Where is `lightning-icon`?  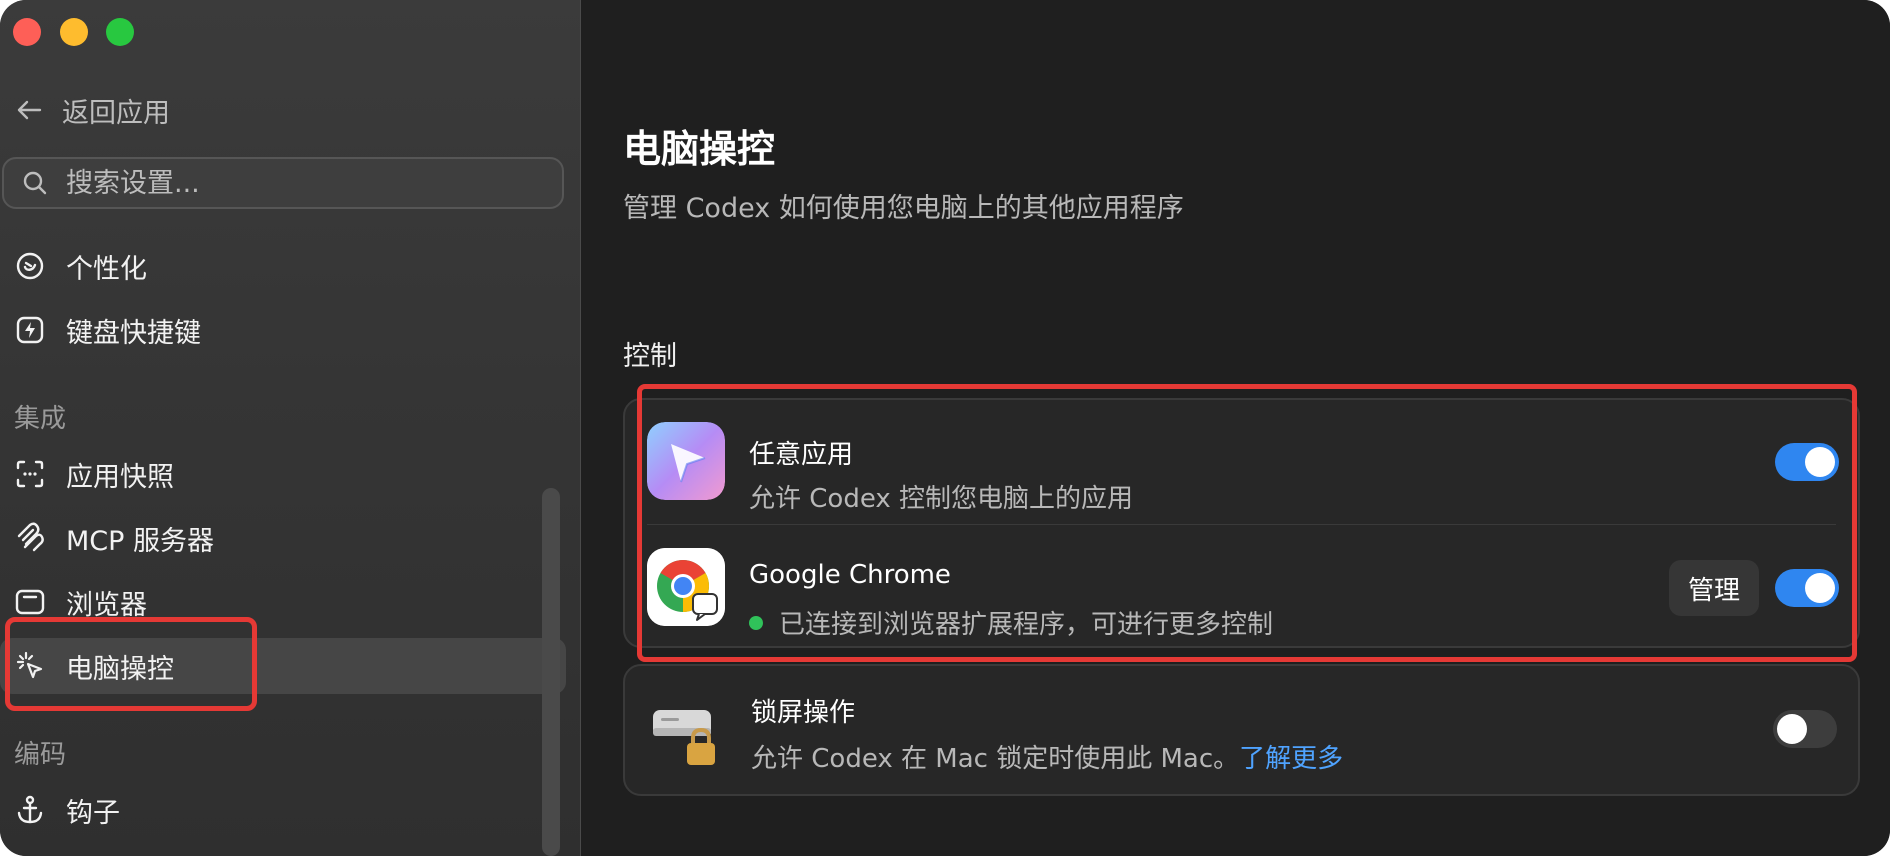 lightning-icon is located at coordinates (30, 330).